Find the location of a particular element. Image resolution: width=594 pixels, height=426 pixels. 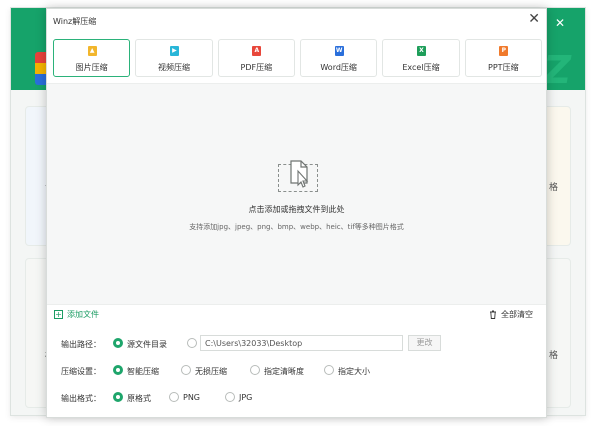

compress-settings-row: 压缩设置： 智能压缩 无损压缩 指定清晰度 指定大小 is located at coordinates (301, 371).